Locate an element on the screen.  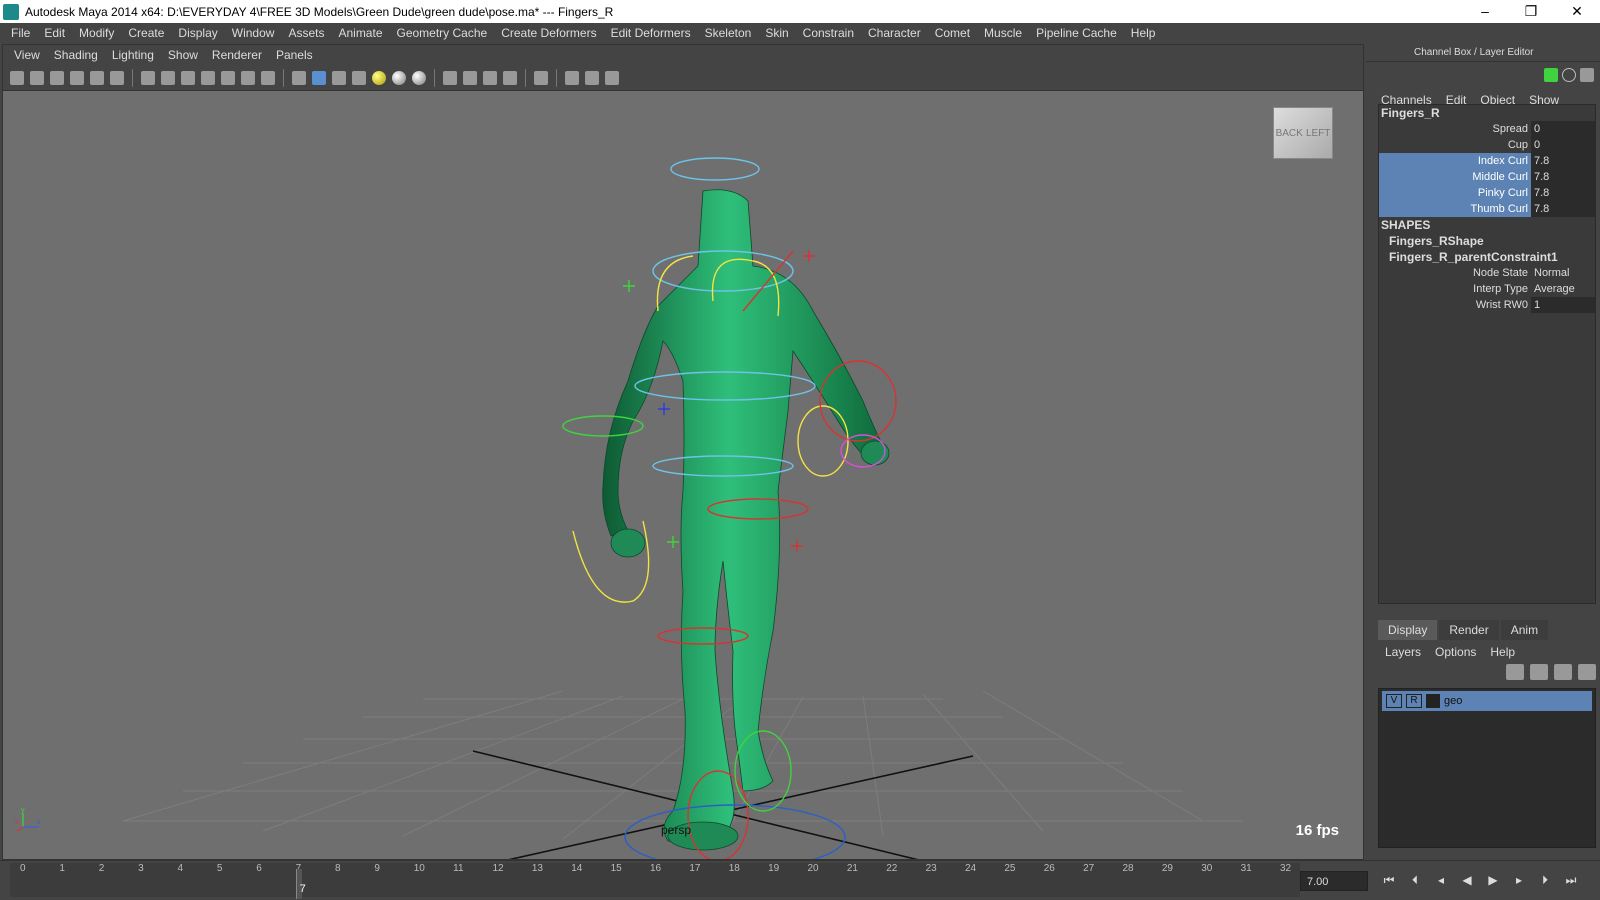
current-time-field: 7.00 is located at coordinates (1334, 881).